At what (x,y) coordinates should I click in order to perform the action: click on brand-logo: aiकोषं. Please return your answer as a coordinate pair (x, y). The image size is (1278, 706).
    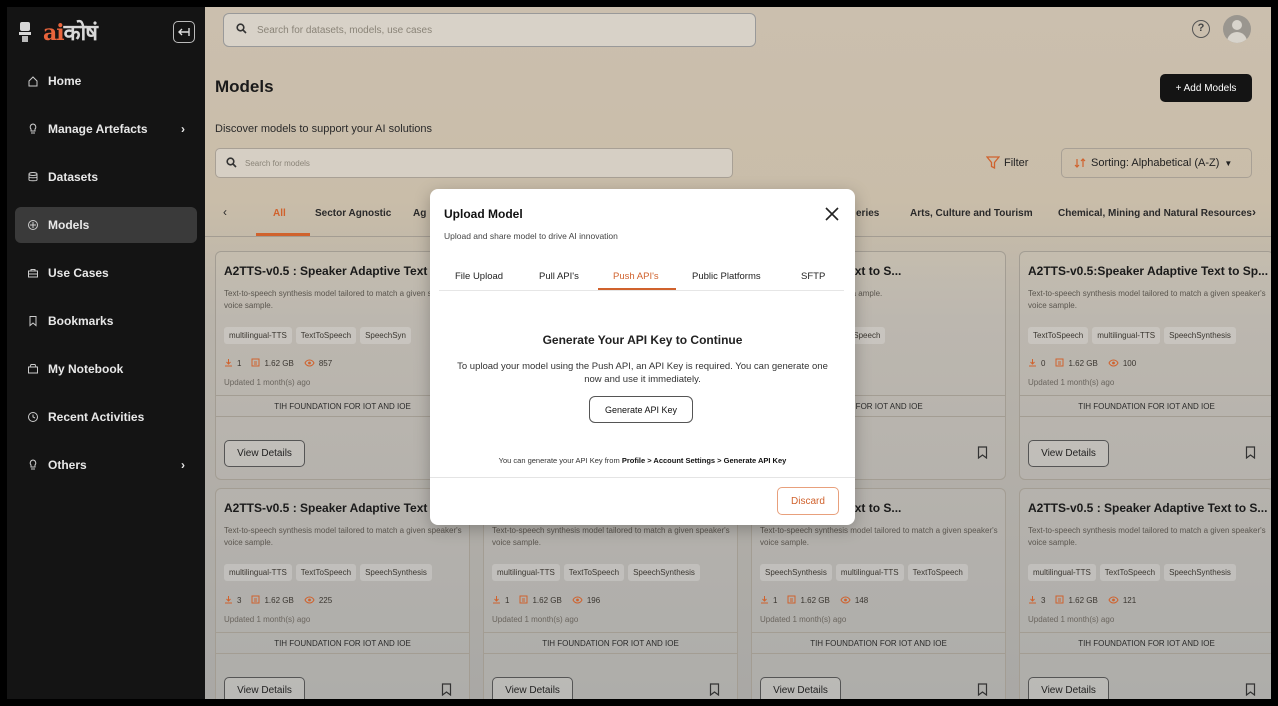
    Looking at the image, I should click on (70, 32).